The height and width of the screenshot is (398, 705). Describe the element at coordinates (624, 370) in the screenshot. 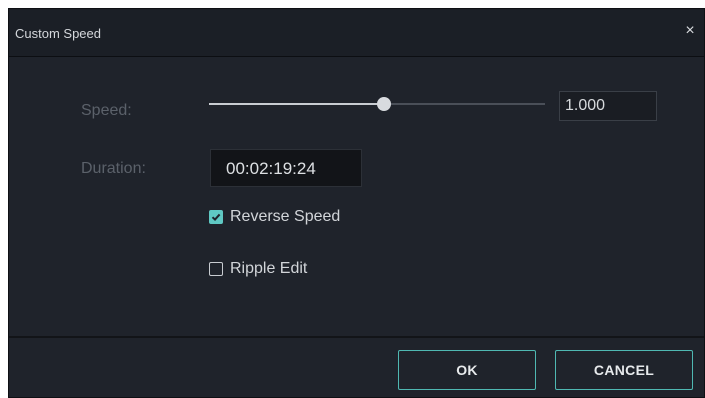

I see `cancel-button: CANCEL` at that location.